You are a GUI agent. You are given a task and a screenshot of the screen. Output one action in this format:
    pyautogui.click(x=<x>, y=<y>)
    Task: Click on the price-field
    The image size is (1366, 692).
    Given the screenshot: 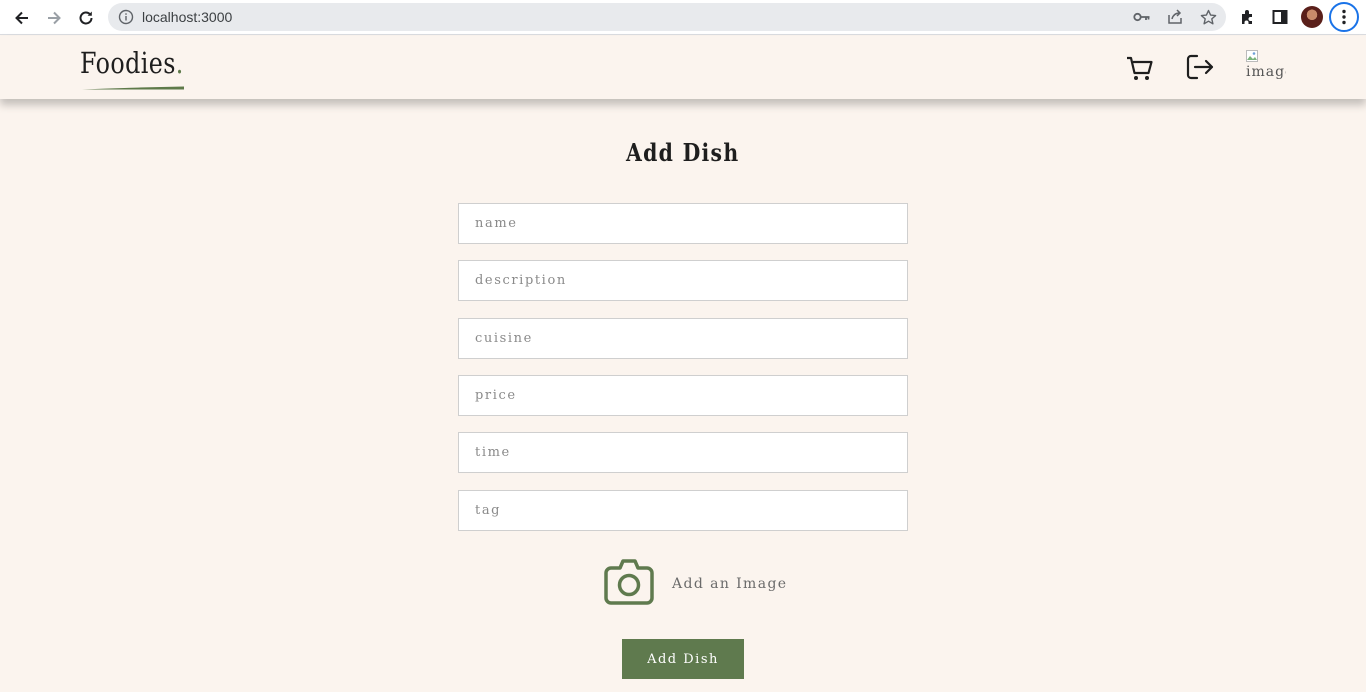 What is the action you would take?
    pyautogui.click(x=683, y=395)
    